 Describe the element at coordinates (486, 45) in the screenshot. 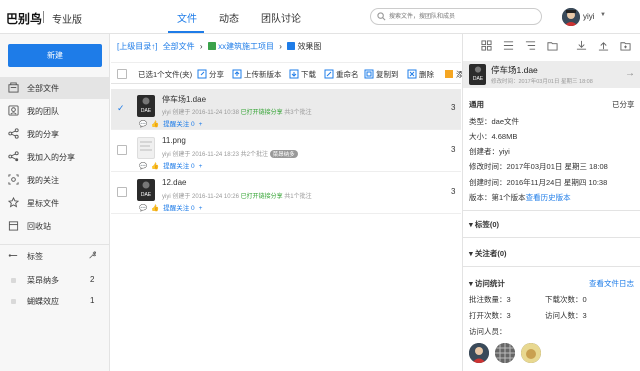

I see `grid-view-icon` at that location.